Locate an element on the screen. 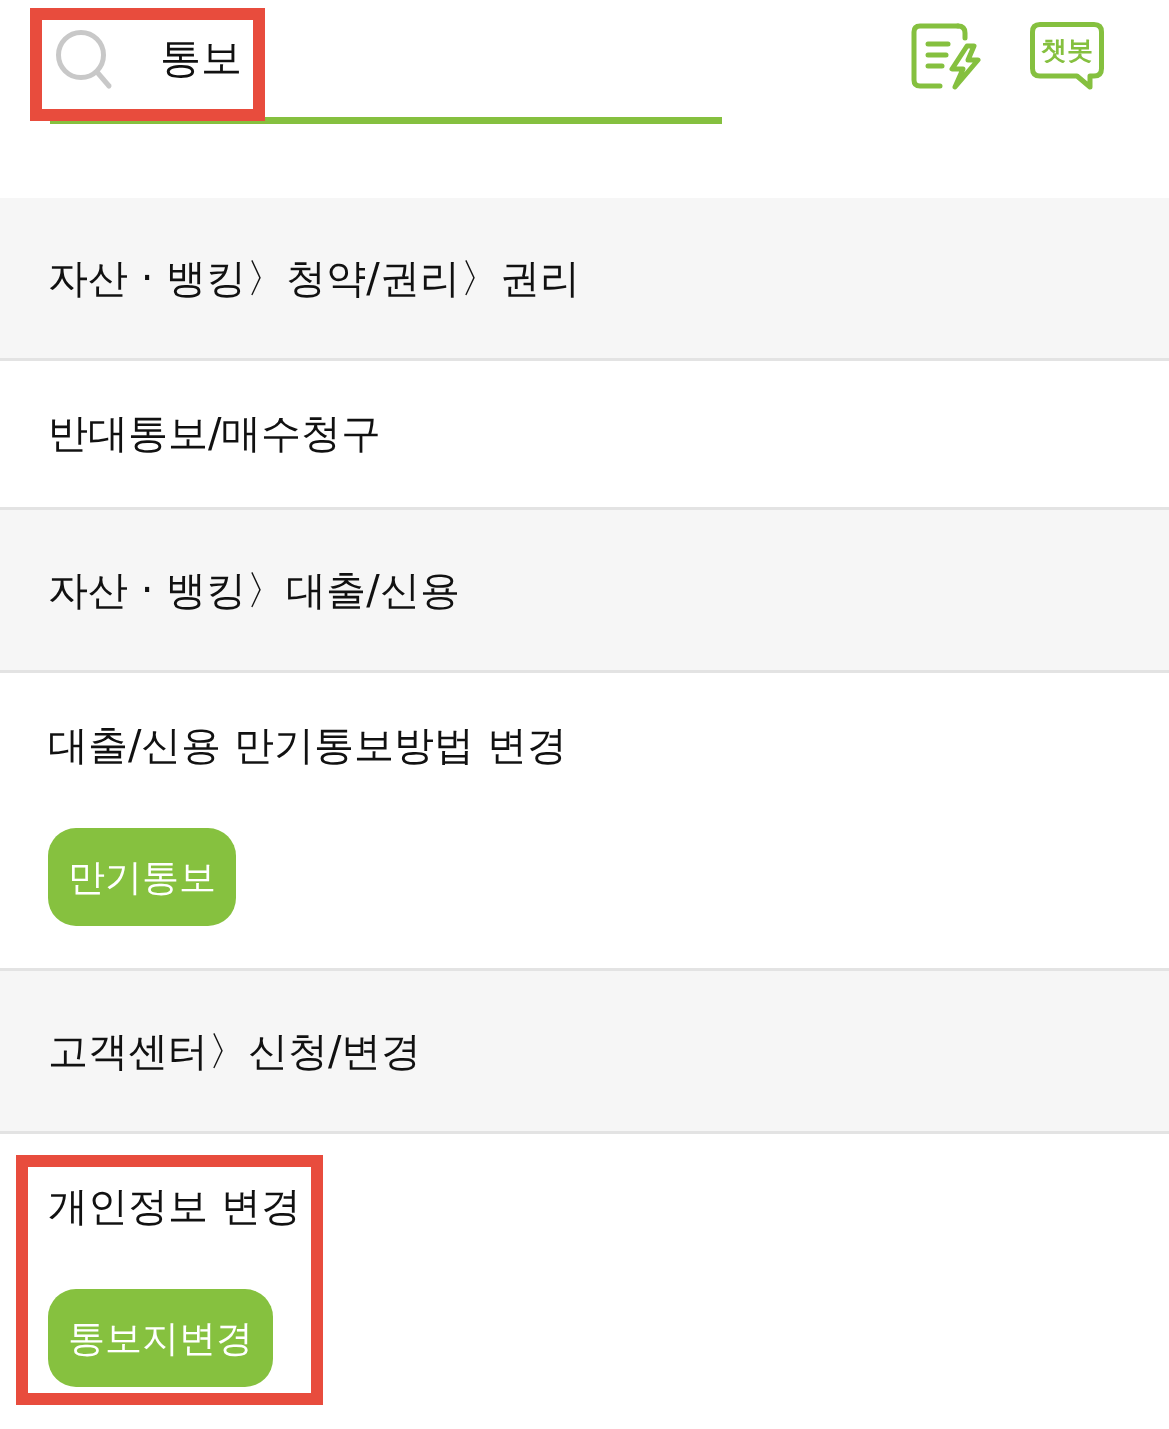 This screenshot has width=1169, height=1429. category-path: 자산 · 뱅킹〉대출/신용 is located at coordinates (254, 590).